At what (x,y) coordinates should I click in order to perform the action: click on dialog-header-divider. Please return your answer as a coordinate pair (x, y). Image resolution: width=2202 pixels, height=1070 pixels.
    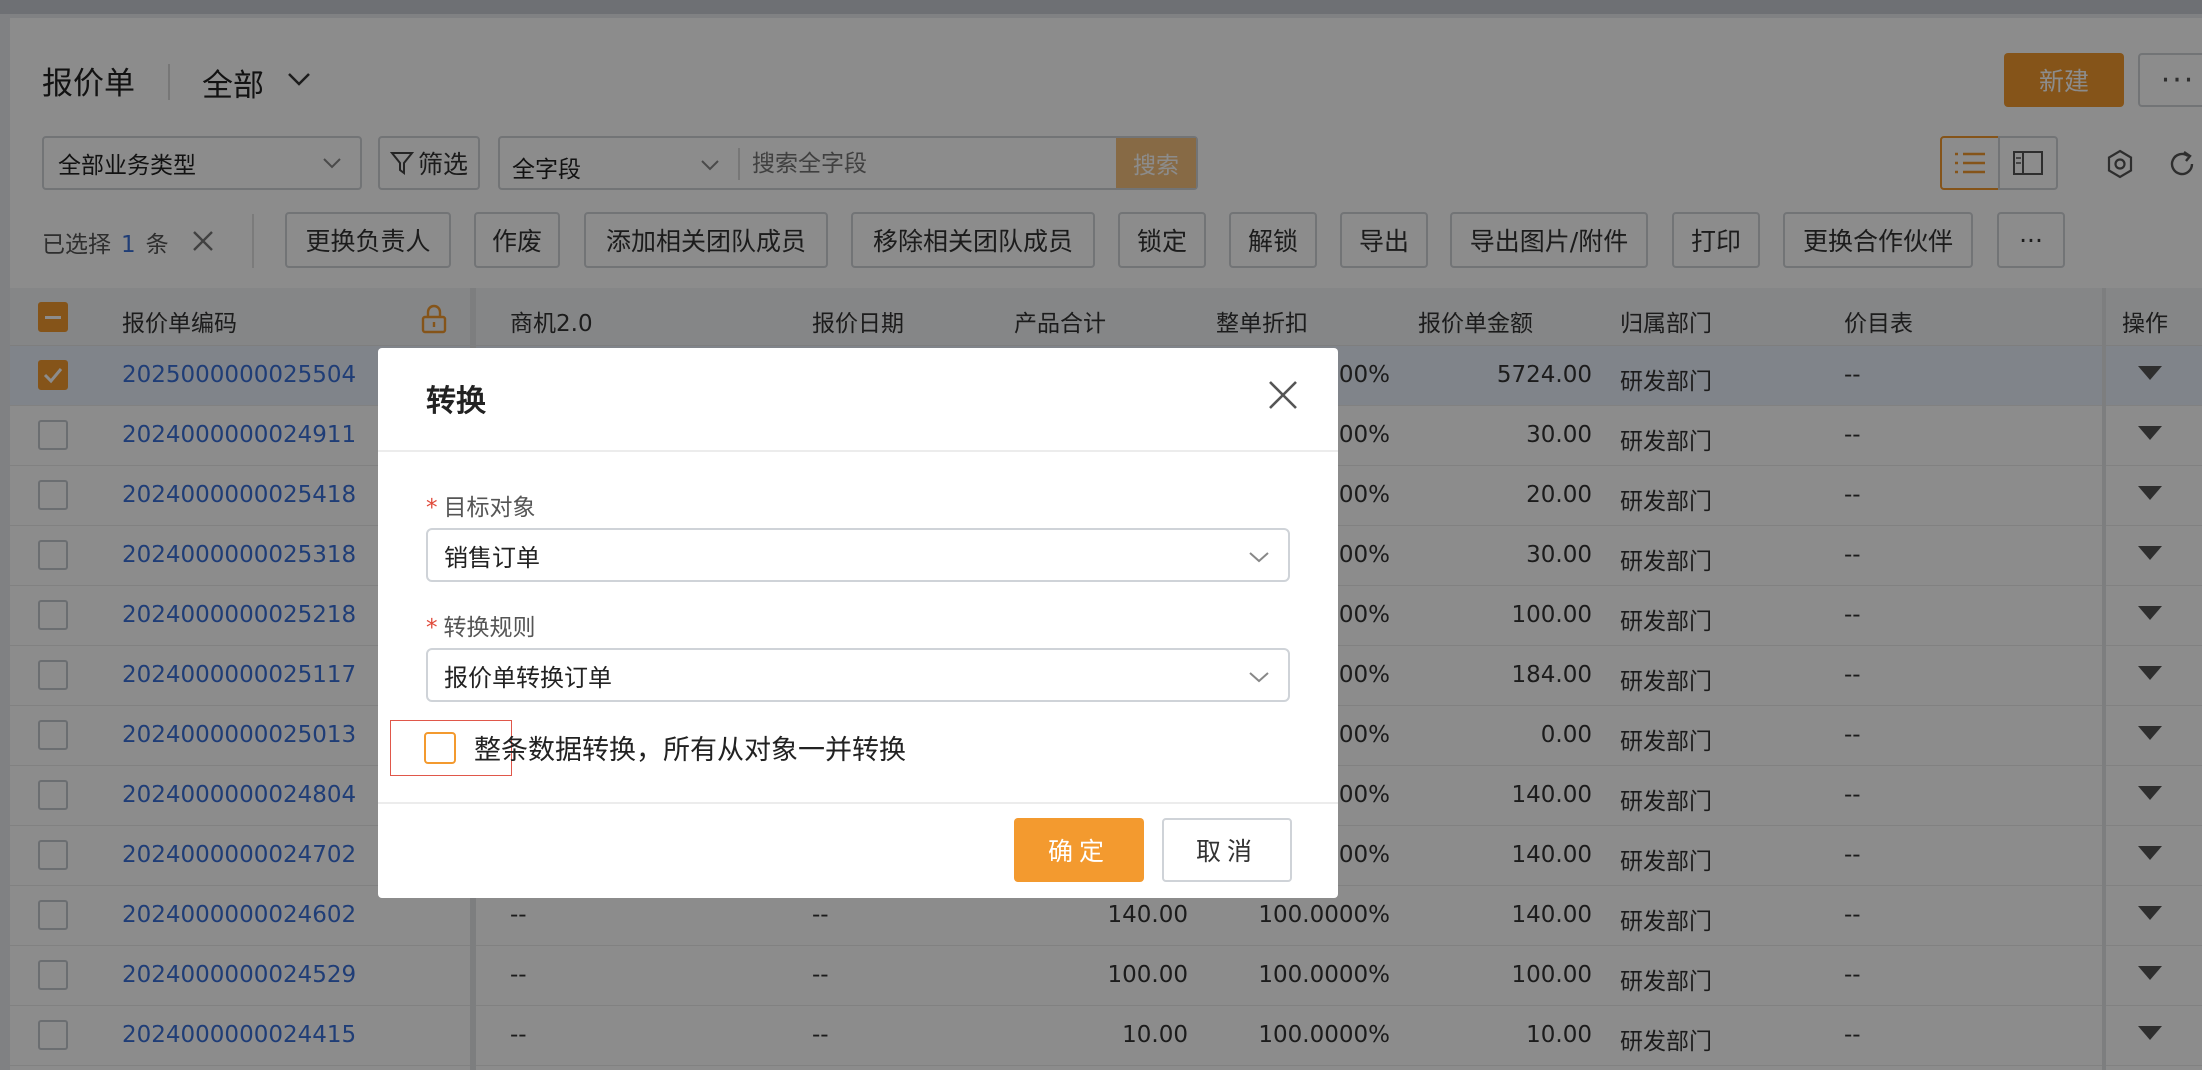
    Looking at the image, I should click on (858, 451).